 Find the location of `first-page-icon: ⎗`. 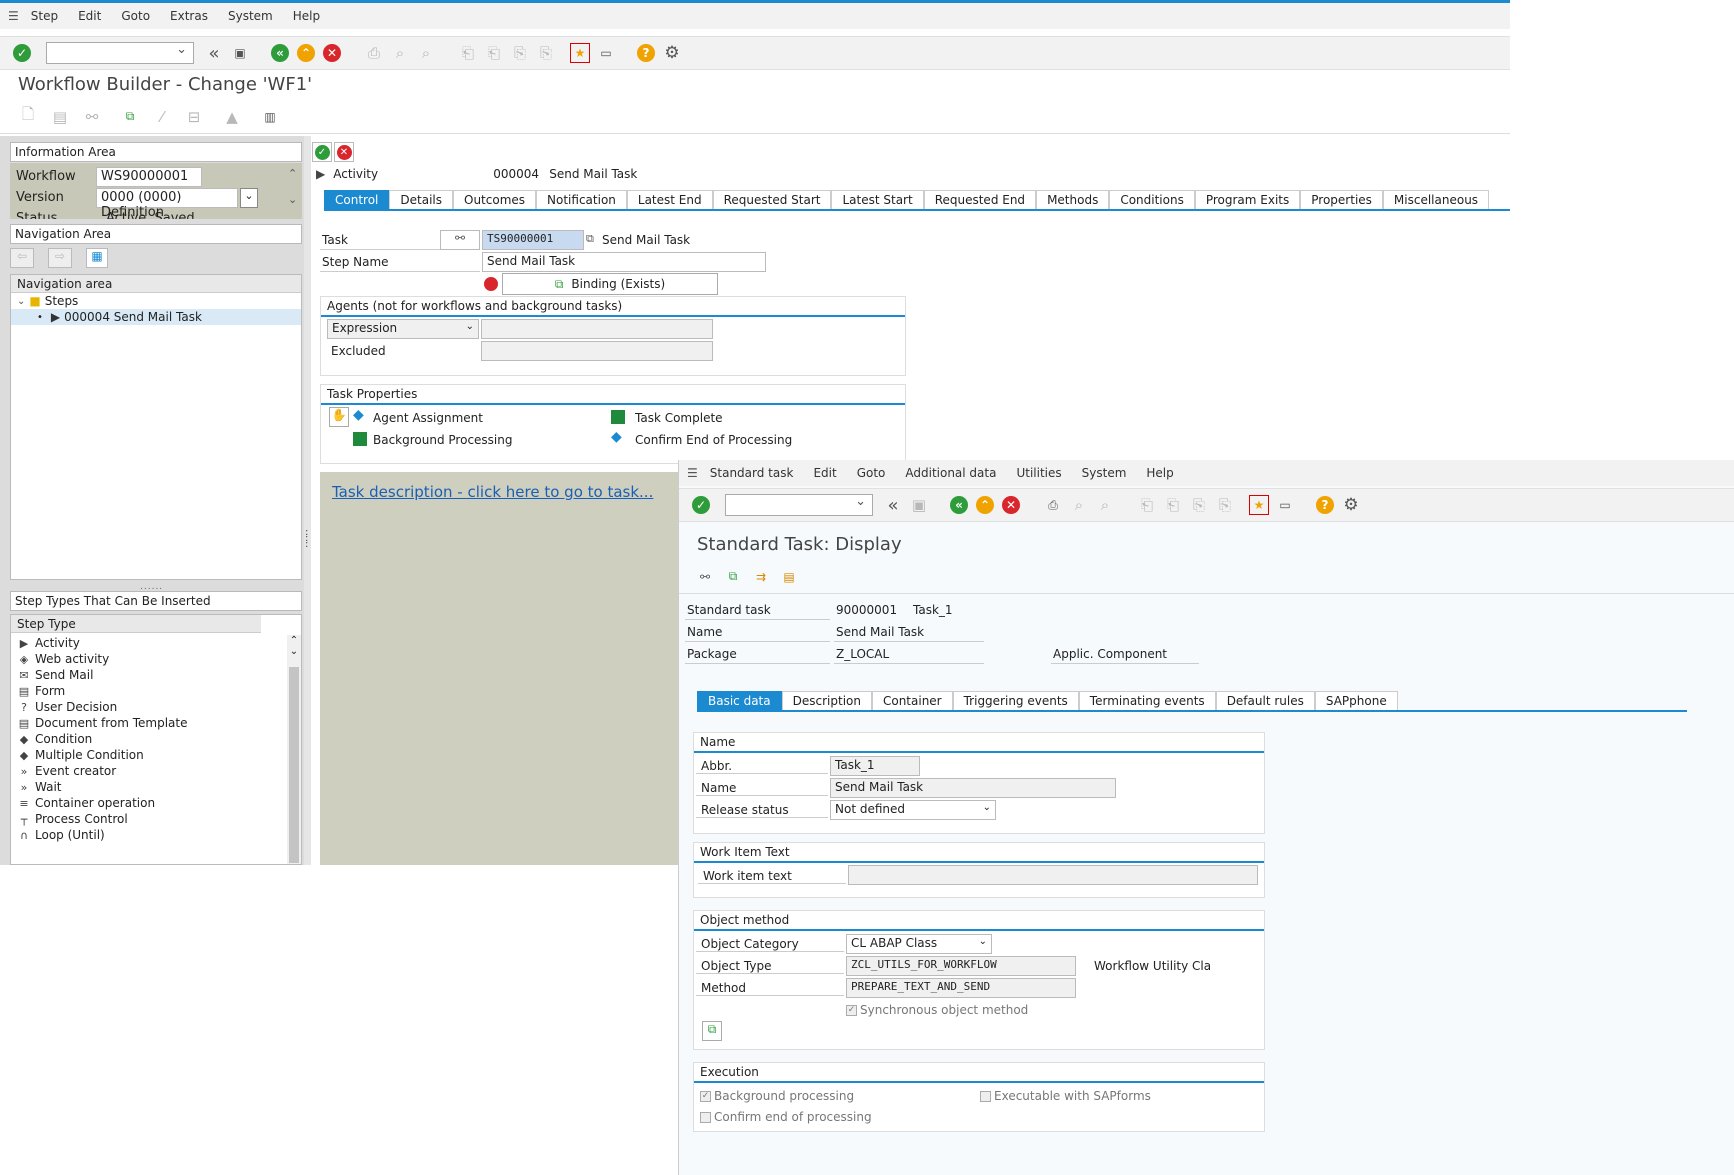

first-page-icon: ⎗ is located at coordinates (468, 53).